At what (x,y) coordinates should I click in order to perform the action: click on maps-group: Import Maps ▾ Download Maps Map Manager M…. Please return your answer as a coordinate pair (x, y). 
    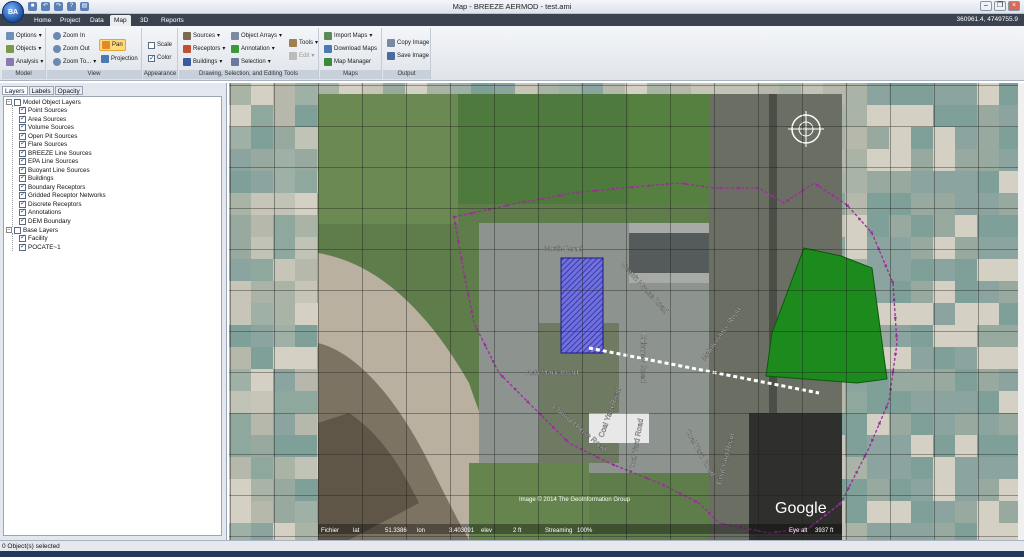
    Looking at the image, I should click on (351, 53).